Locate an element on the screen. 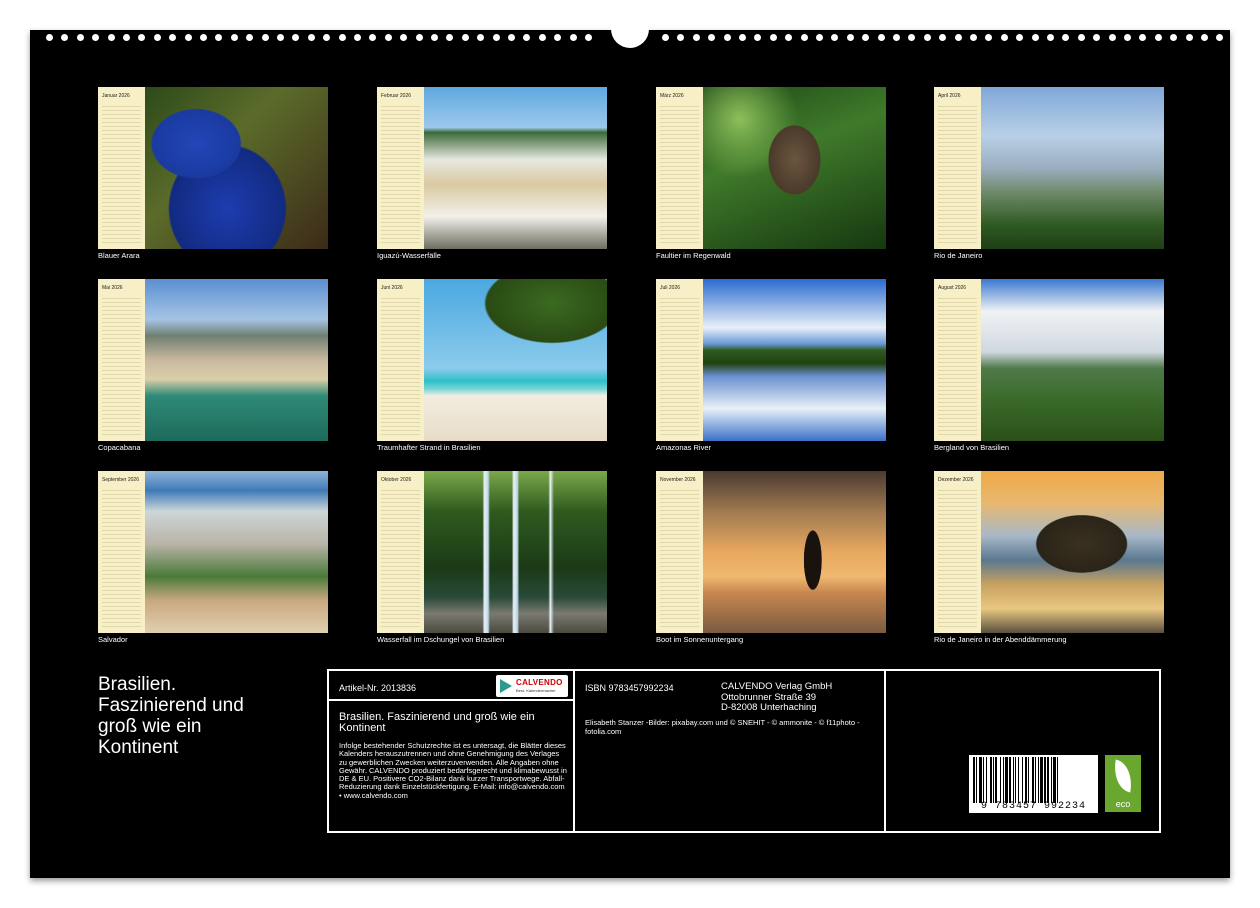 The height and width of the screenshot is (908, 1260). month-label: Juli 2026 is located at coordinates (670, 288).